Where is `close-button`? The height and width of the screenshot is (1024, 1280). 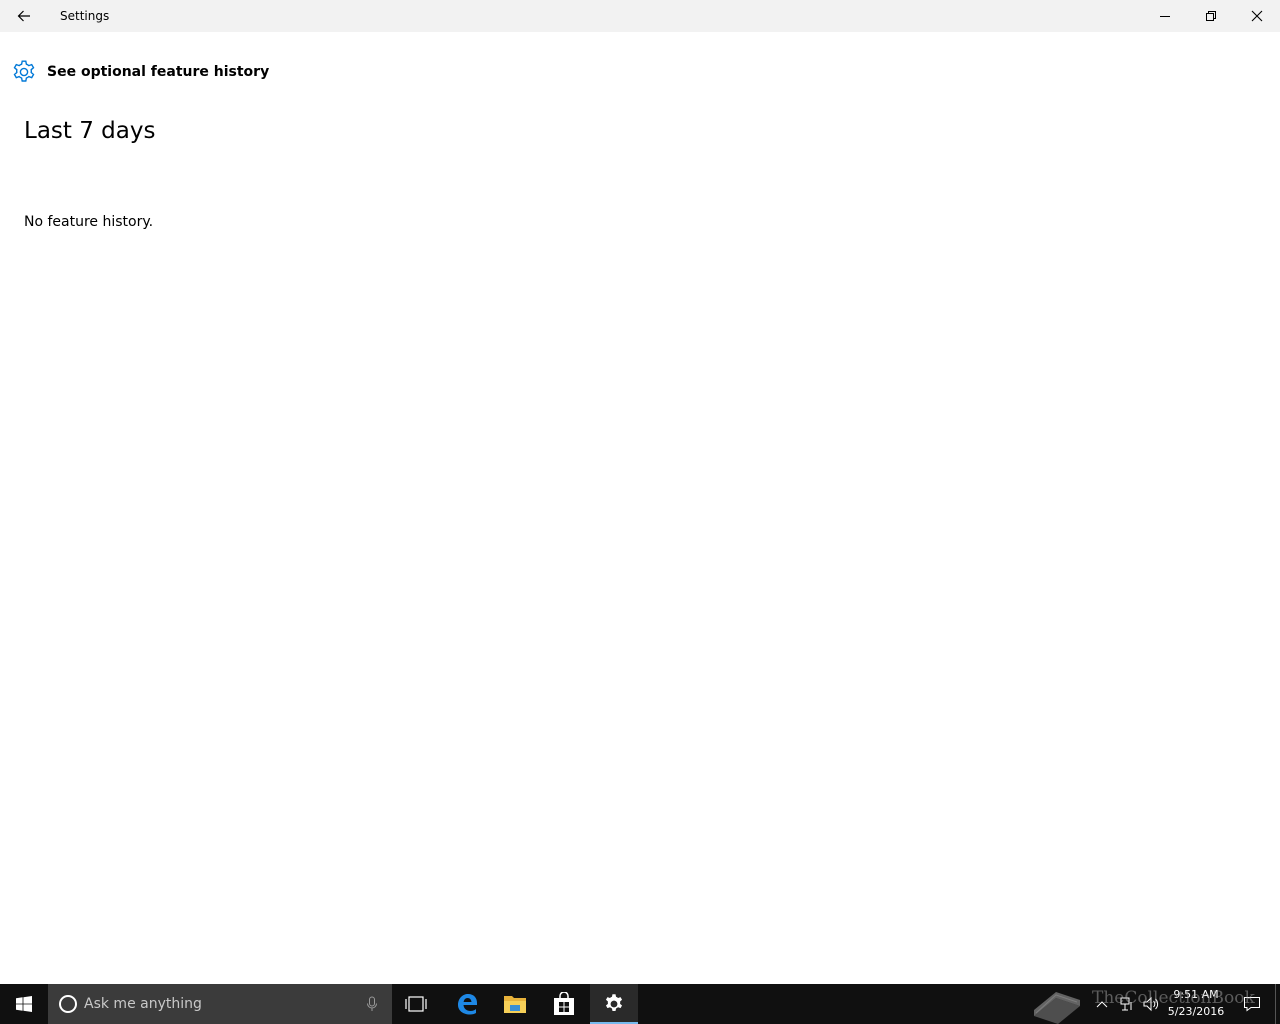
close-button is located at coordinates (1257, 16).